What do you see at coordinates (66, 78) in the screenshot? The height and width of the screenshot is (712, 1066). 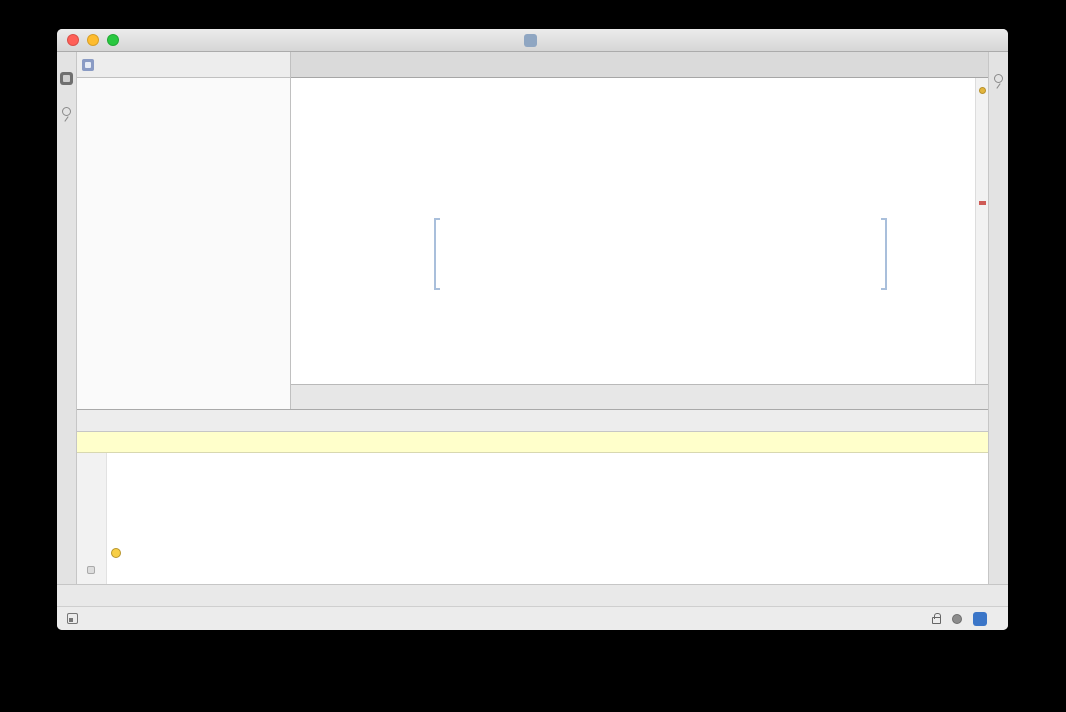 I see `toolwindow-icon` at bounding box center [66, 78].